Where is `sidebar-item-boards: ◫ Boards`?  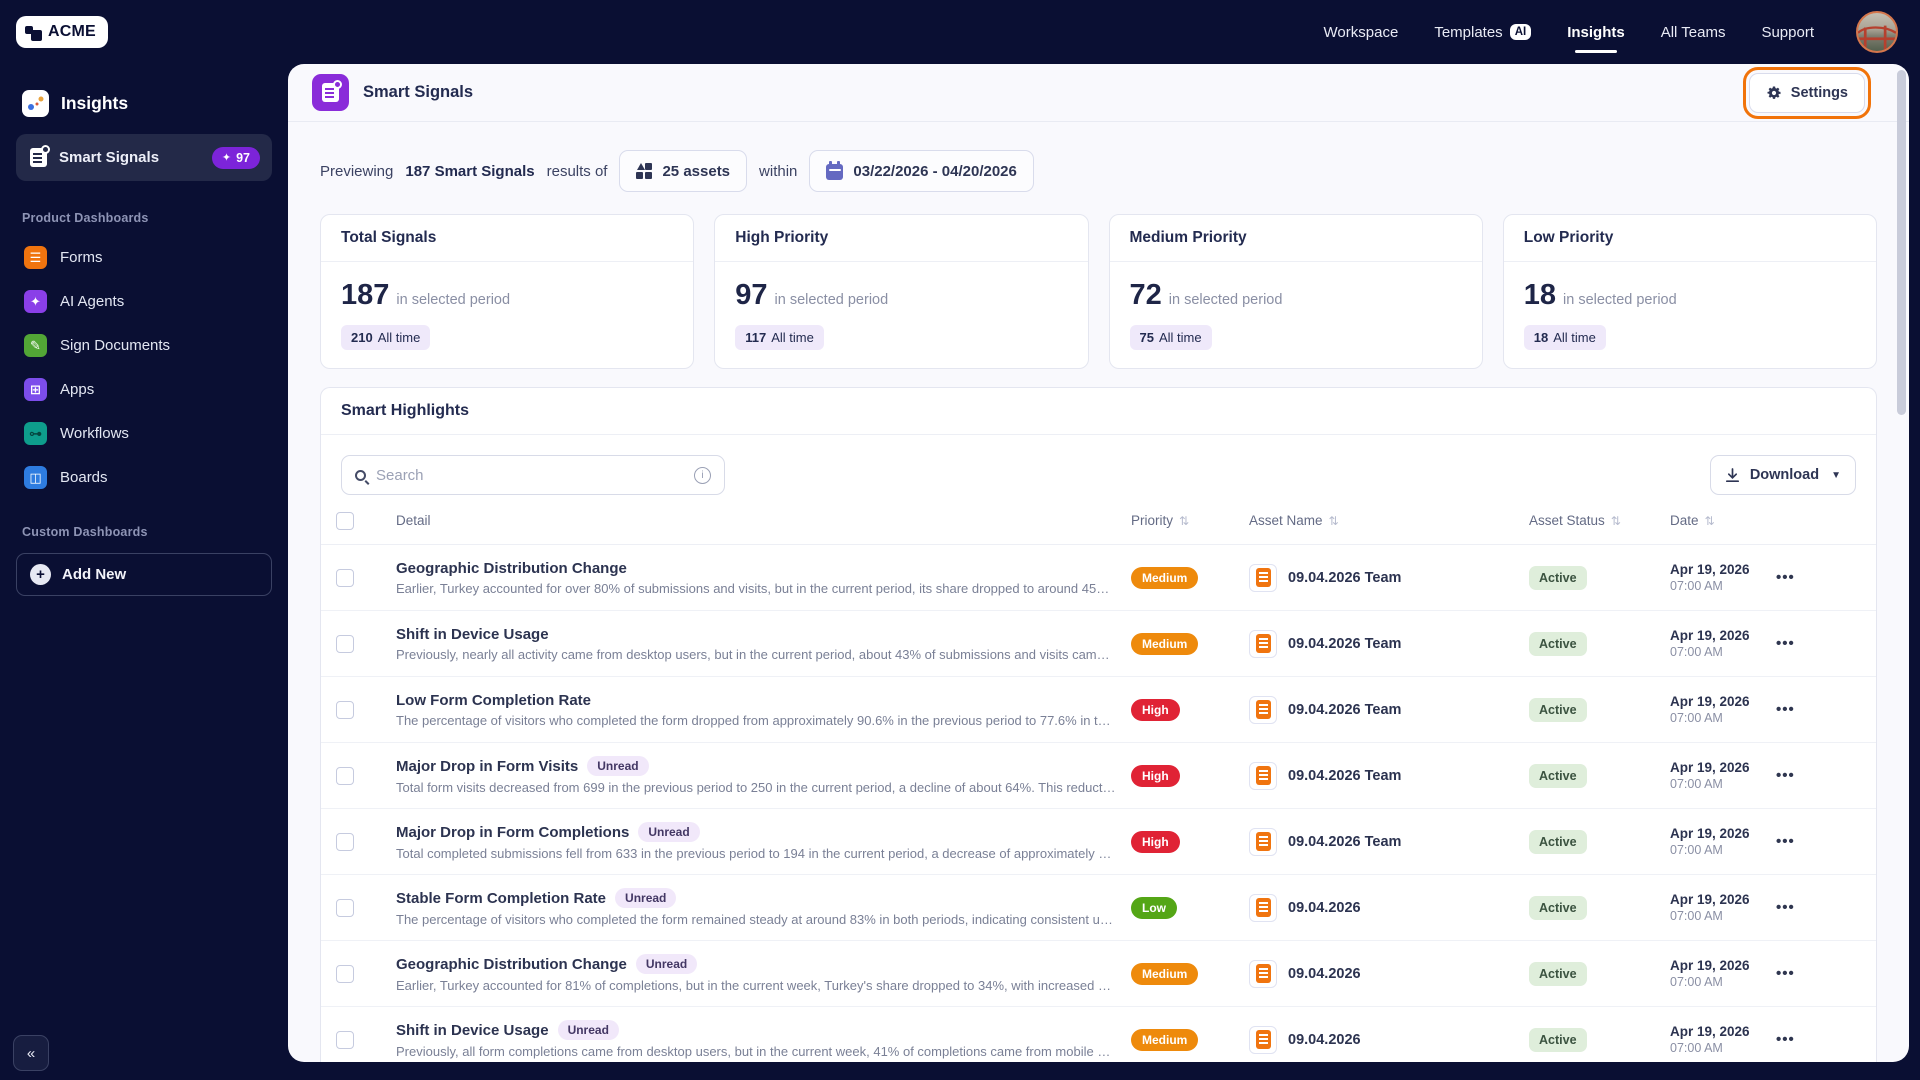
sidebar-item-boards: ◫ Boards is located at coordinates (144, 477).